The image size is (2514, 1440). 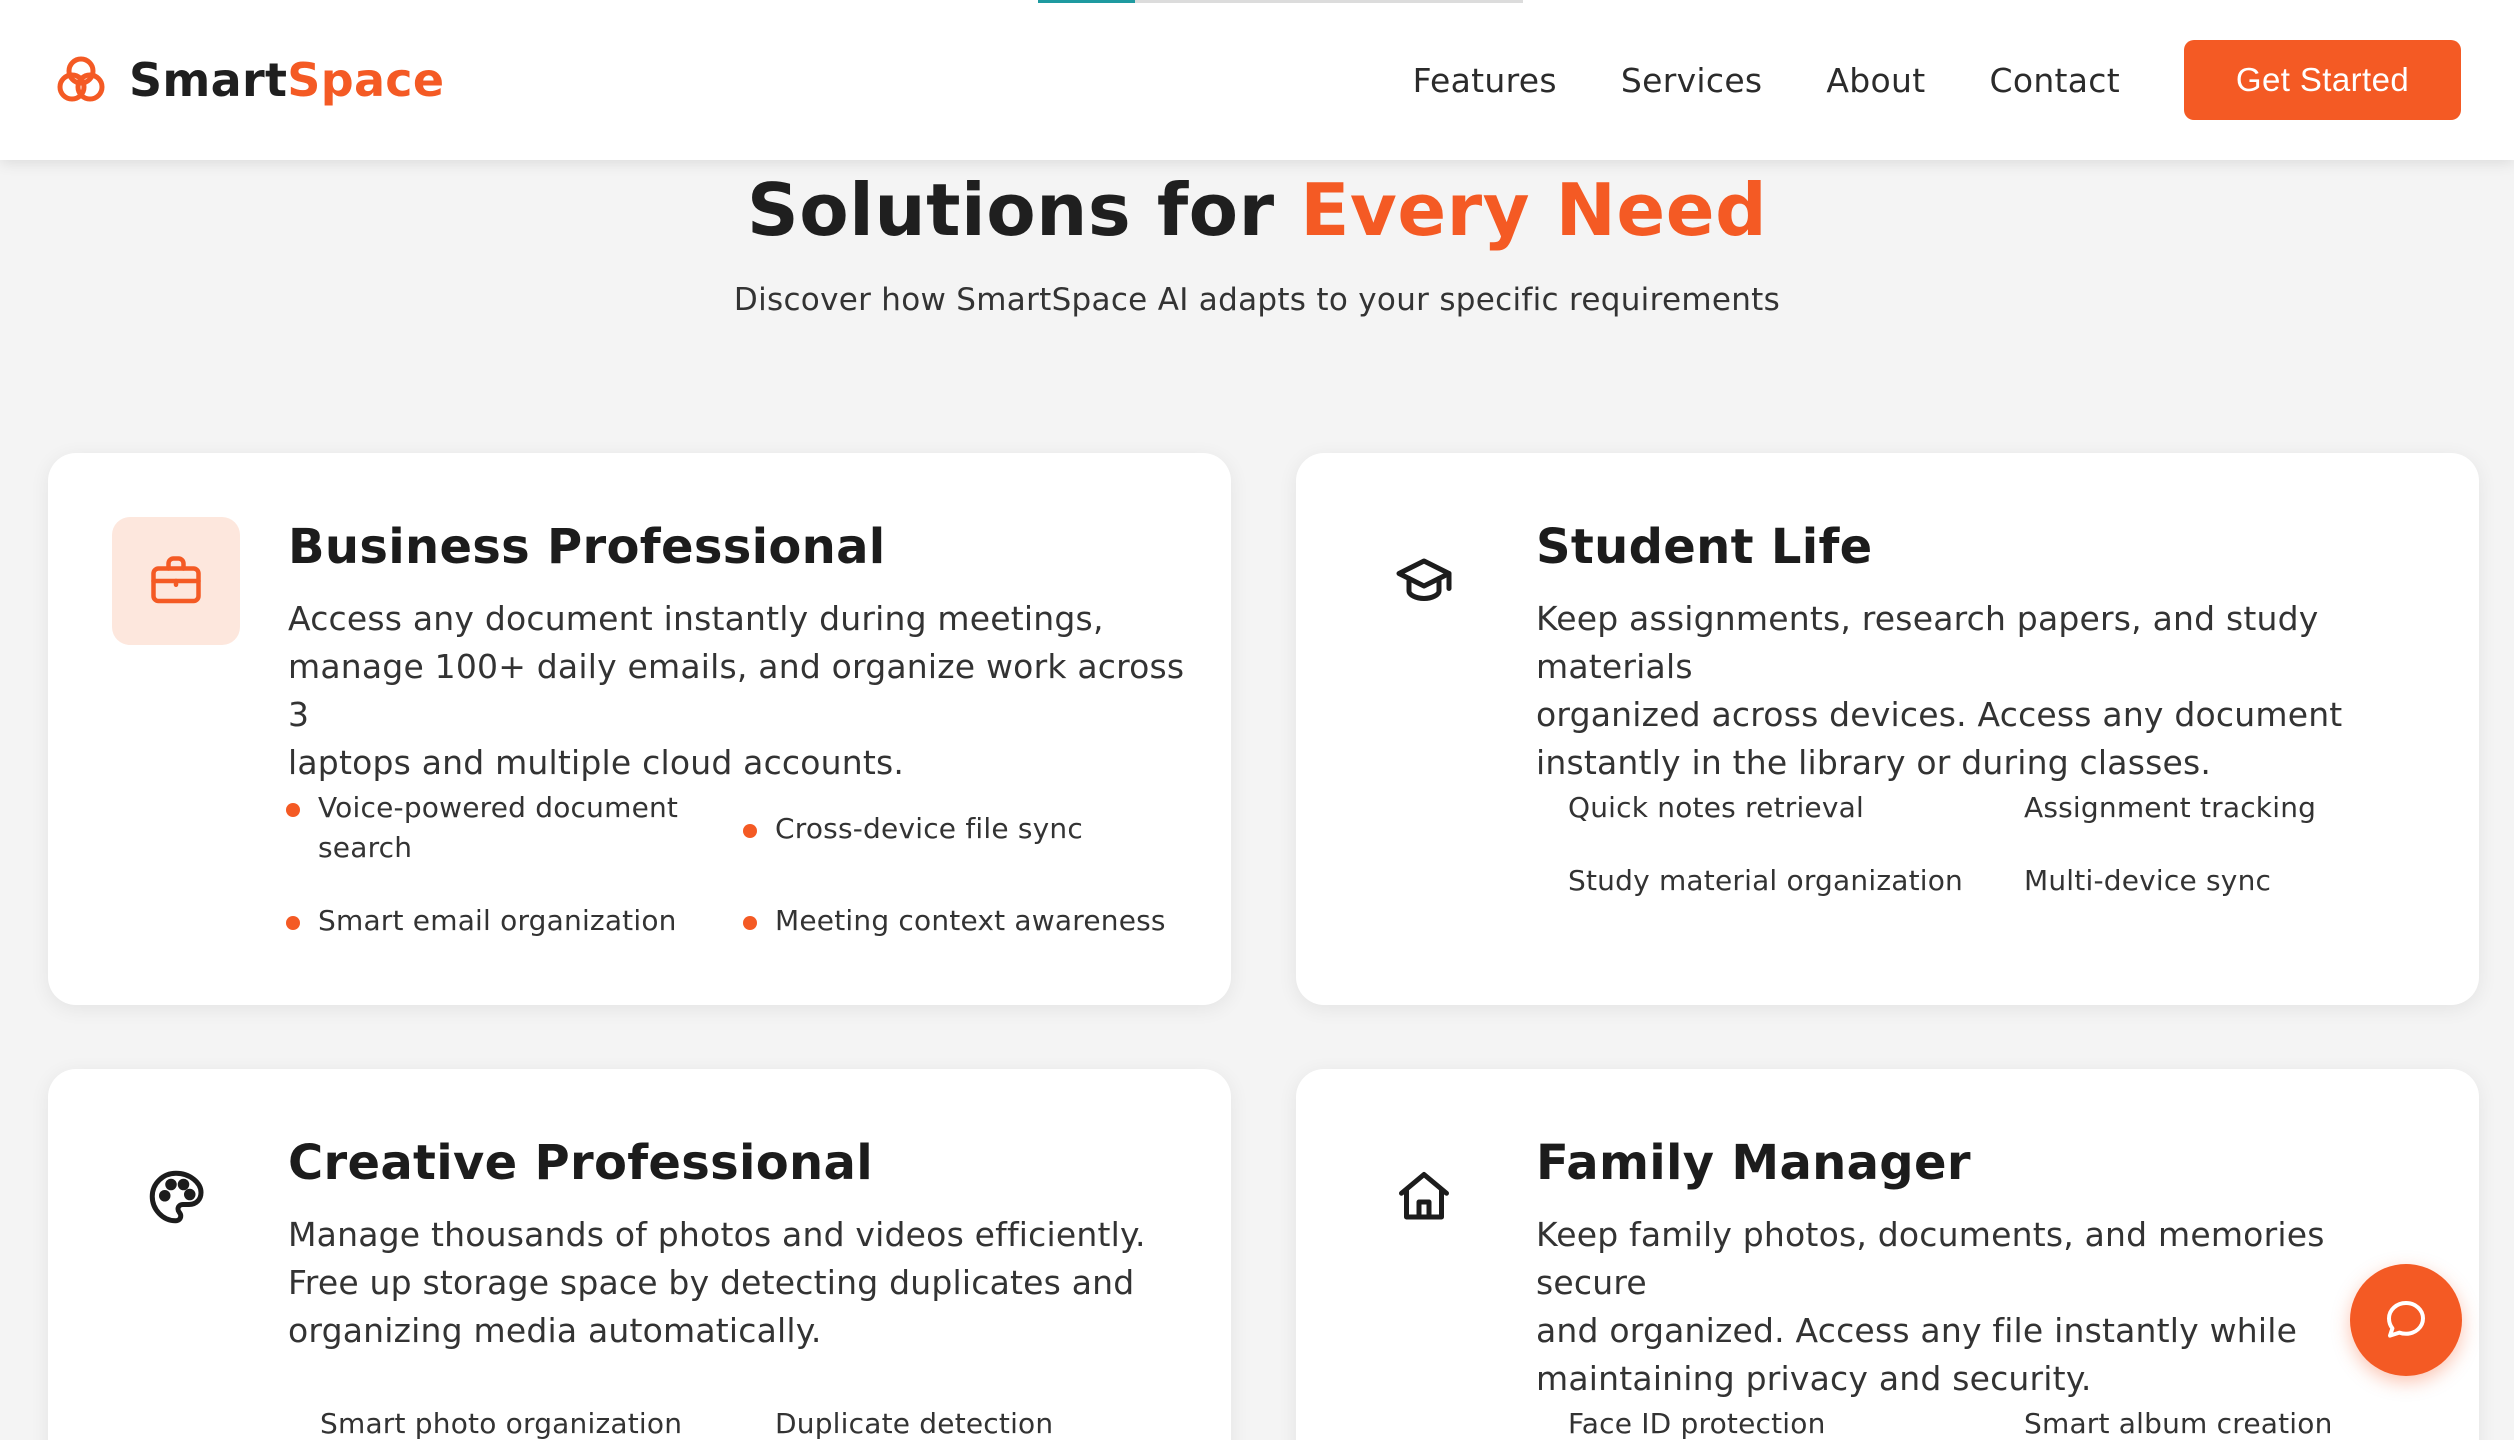 I want to click on feature-item: Study material organization, so click(x=1766, y=880).